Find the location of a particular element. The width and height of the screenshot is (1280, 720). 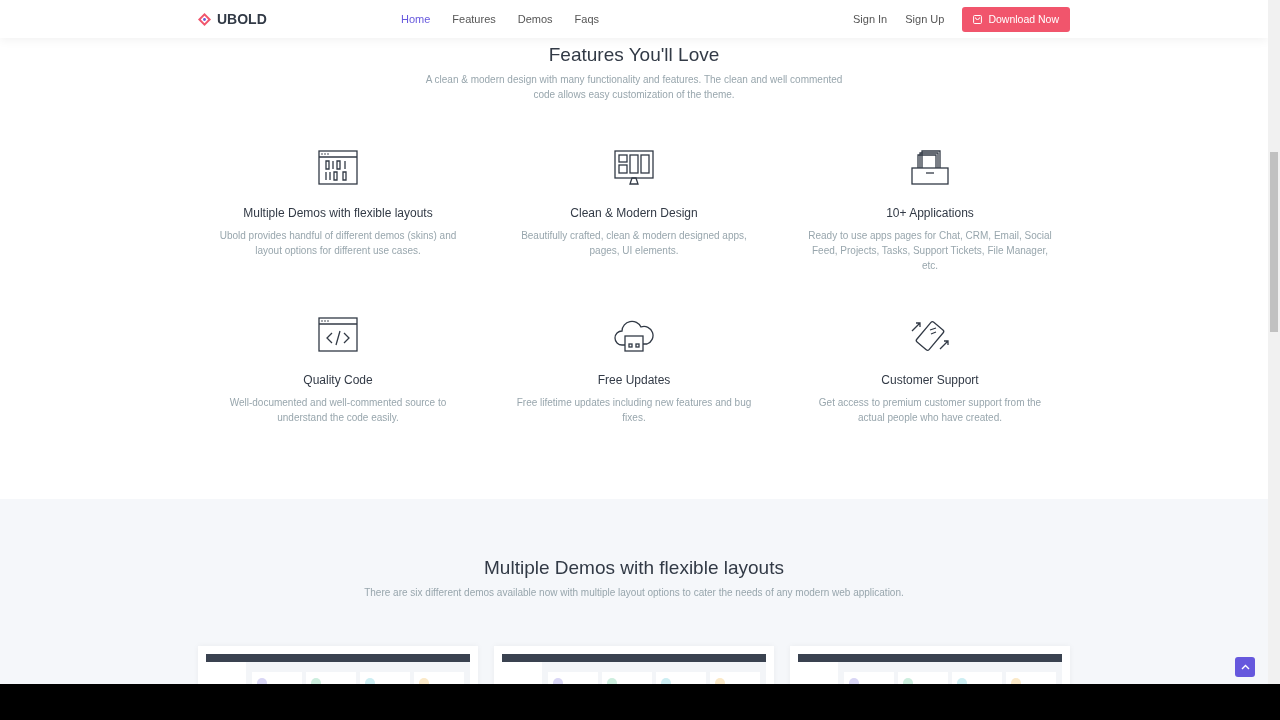

scroll-top-button is located at coordinates (1245, 667).